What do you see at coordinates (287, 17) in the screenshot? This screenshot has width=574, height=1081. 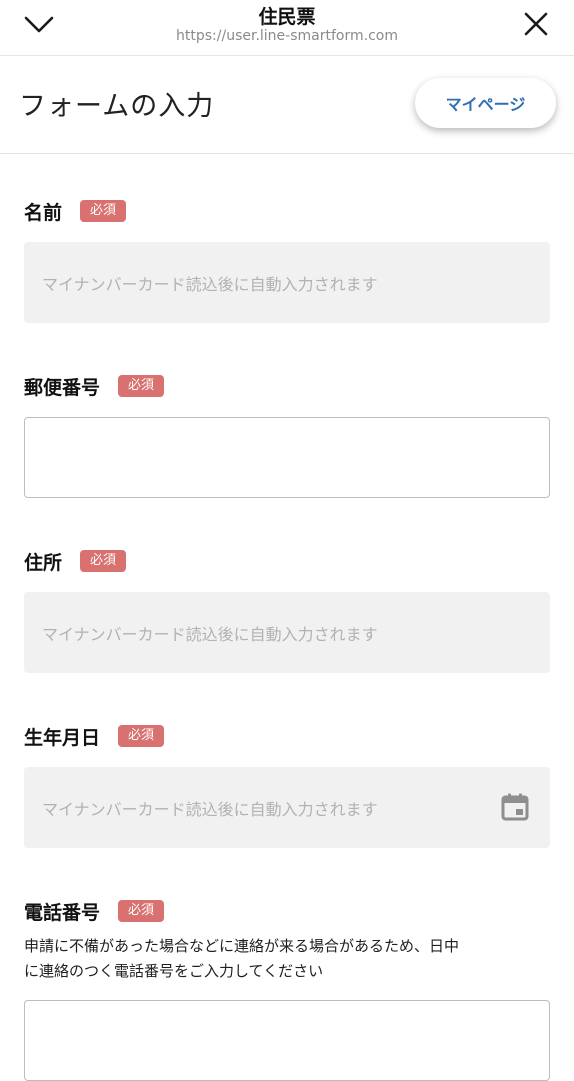 I see `page-title: 住民票` at bounding box center [287, 17].